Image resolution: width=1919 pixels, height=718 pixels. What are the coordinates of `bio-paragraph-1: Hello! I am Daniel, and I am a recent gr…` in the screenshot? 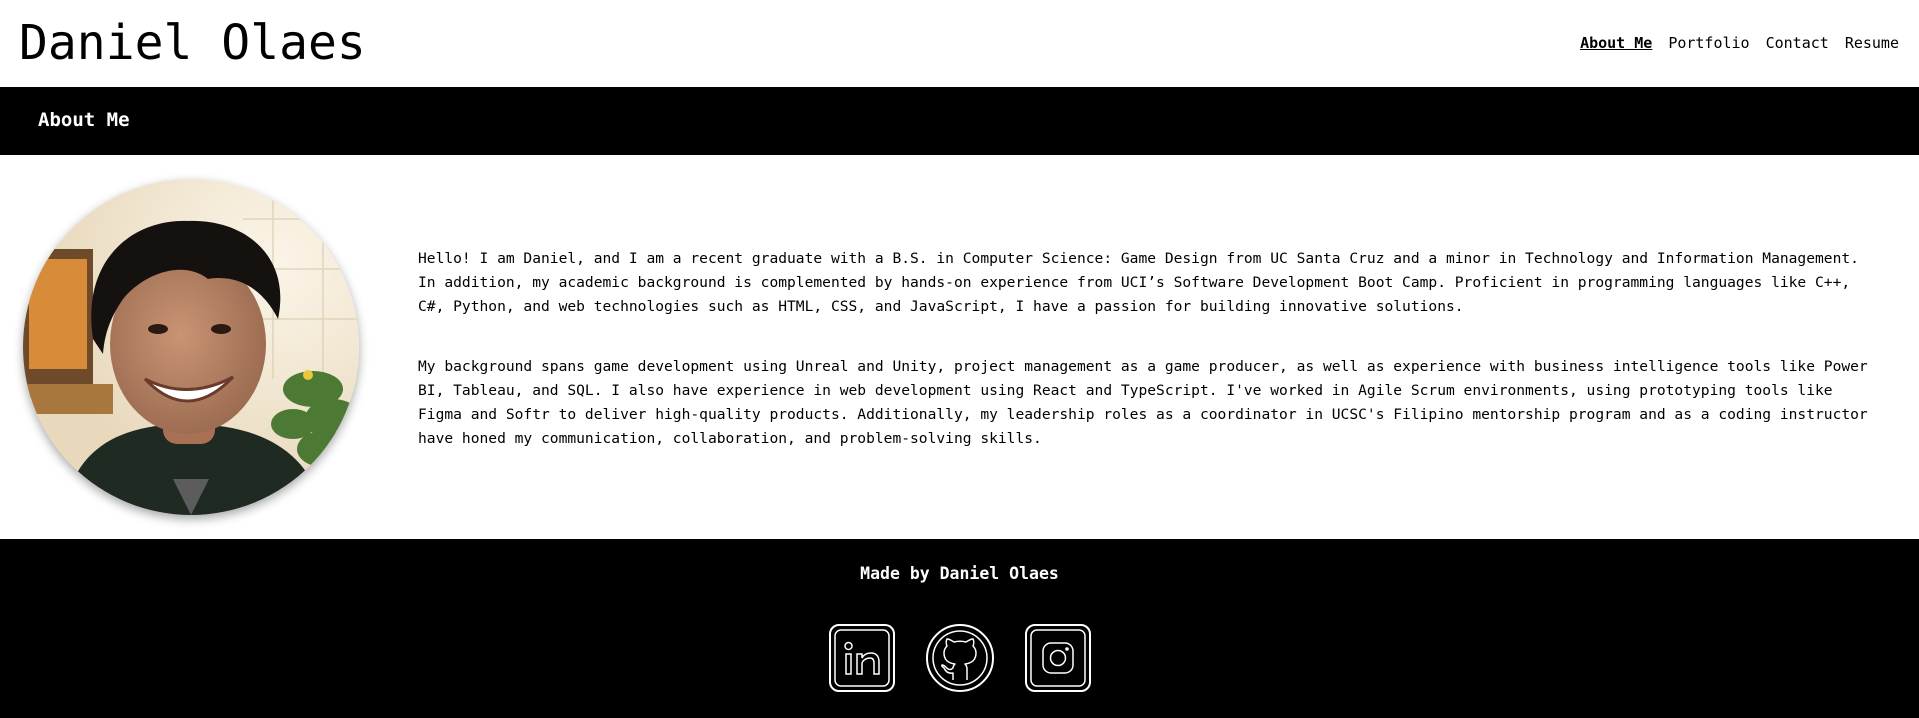 It's located at (1138, 282).